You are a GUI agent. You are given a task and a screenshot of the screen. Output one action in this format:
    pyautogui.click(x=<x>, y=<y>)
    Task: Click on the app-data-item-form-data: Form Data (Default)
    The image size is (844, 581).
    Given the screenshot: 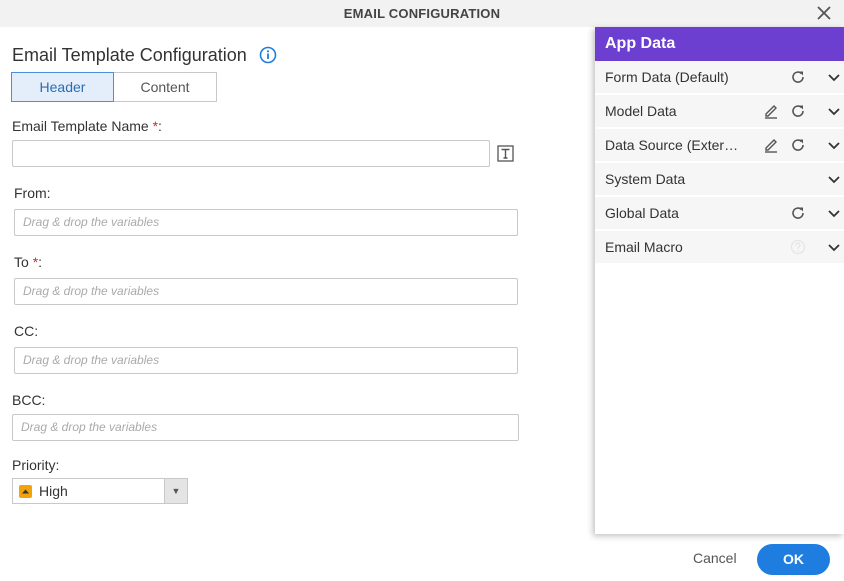 What is the action you would take?
    pyautogui.click(x=719, y=77)
    